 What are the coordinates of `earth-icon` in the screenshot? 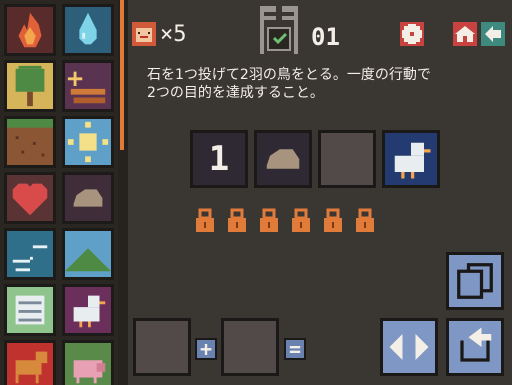 It's located at (30, 142).